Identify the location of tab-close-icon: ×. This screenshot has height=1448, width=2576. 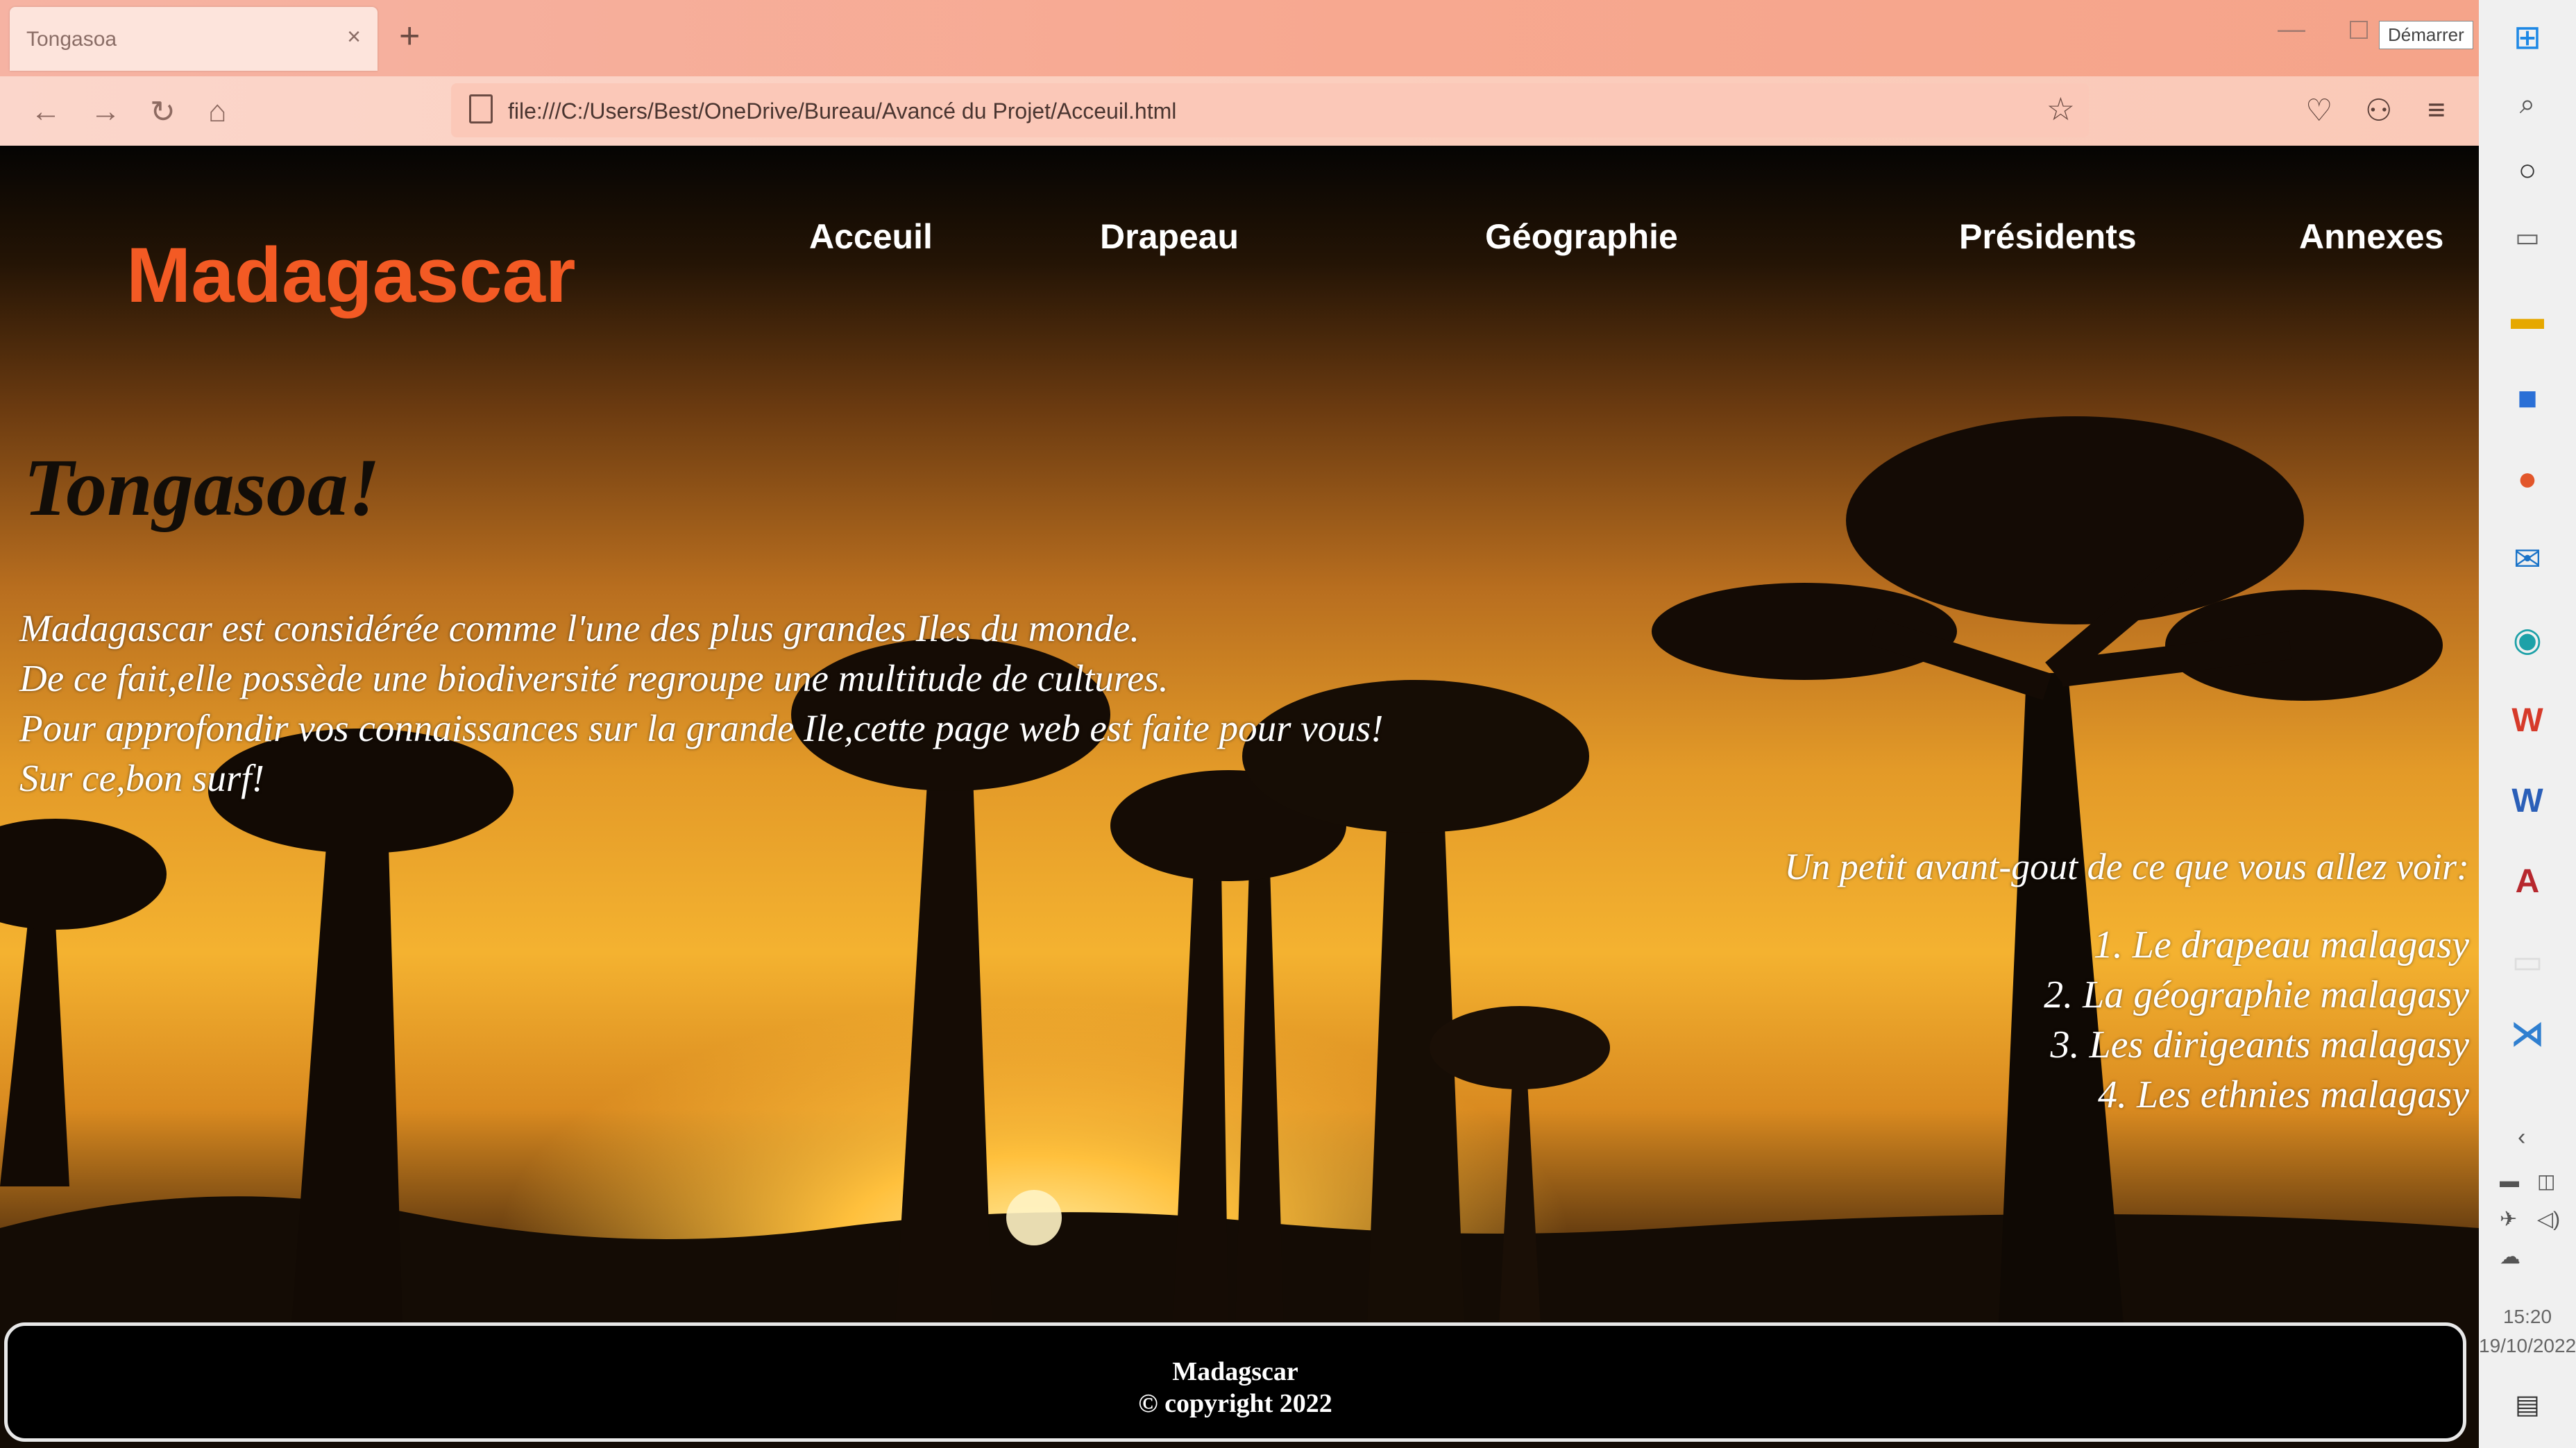
(354, 37).